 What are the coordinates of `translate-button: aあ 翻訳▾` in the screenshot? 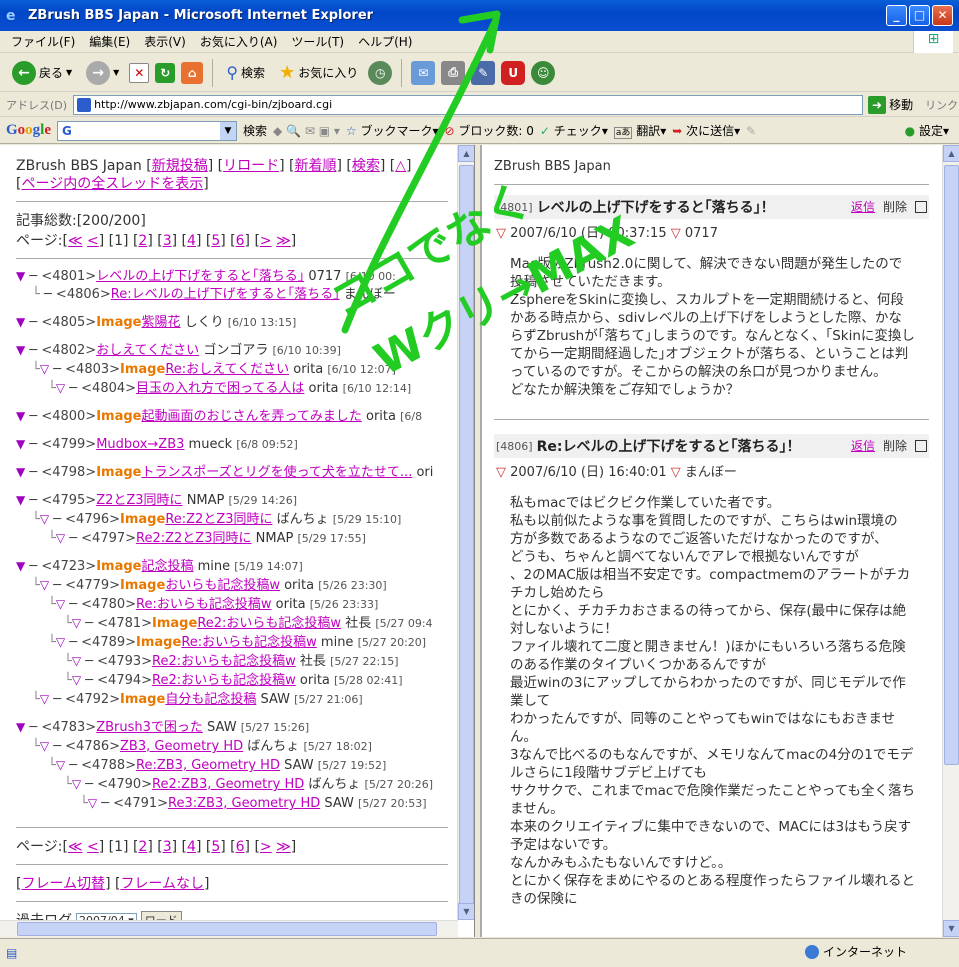 It's located at (639, 130).